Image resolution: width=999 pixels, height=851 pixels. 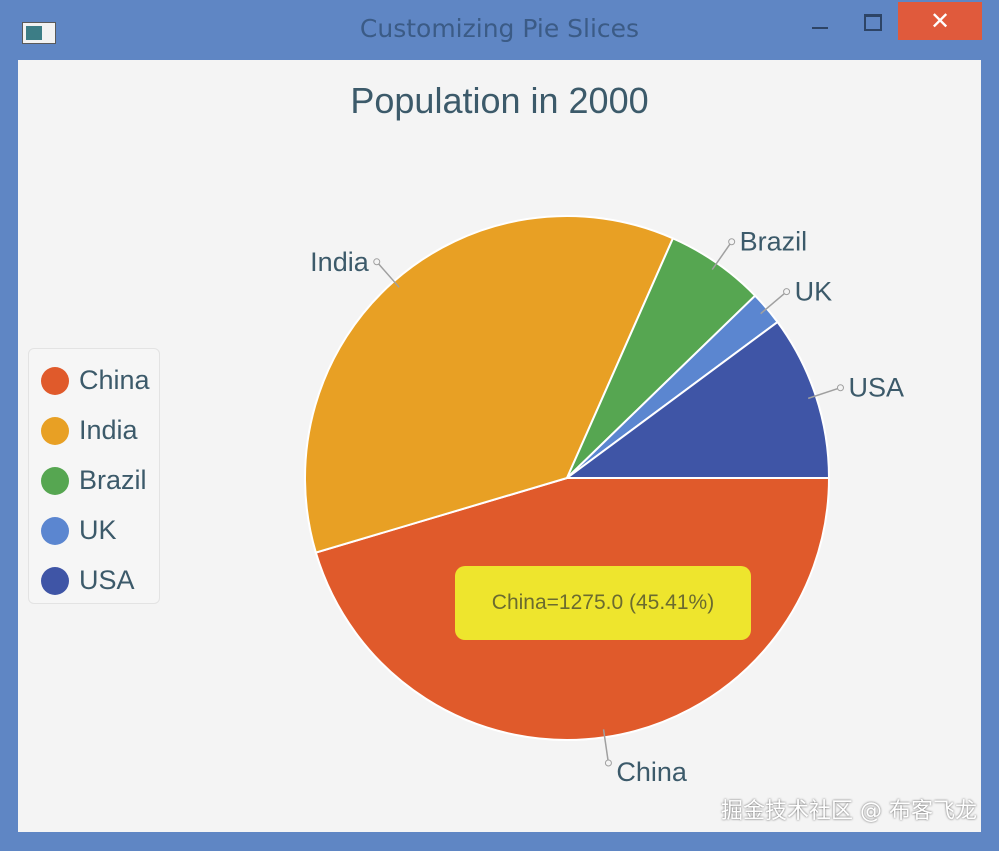 I want to click on maximize-button, so click(x=872, y=21).